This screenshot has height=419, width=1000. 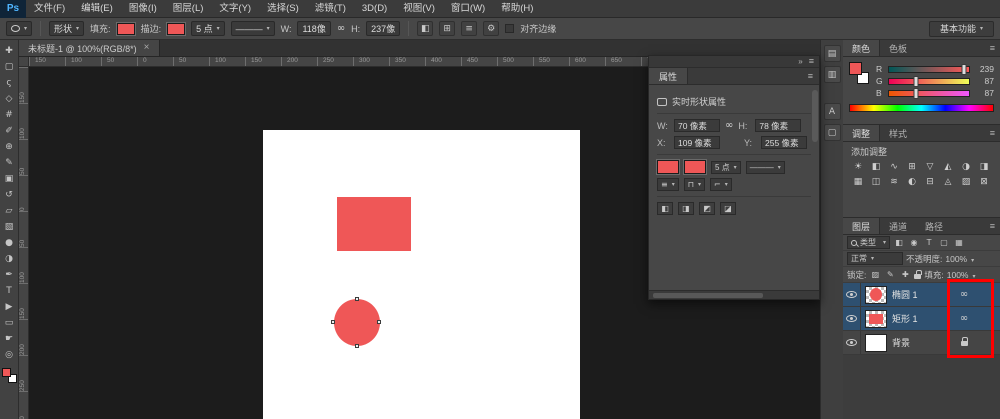 What do you see at coordinates (9, 243) in the screenshot?
I see `blur-tool: ●` at bounding box center [9, 243].